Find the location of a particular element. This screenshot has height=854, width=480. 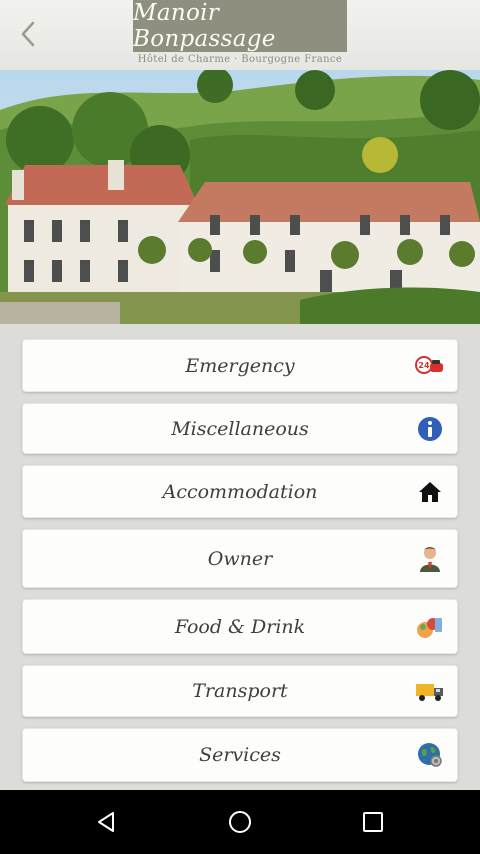

hotel-tagline: Hôtel de Charme · Bourgogne France is located at coordinates (240, 59).